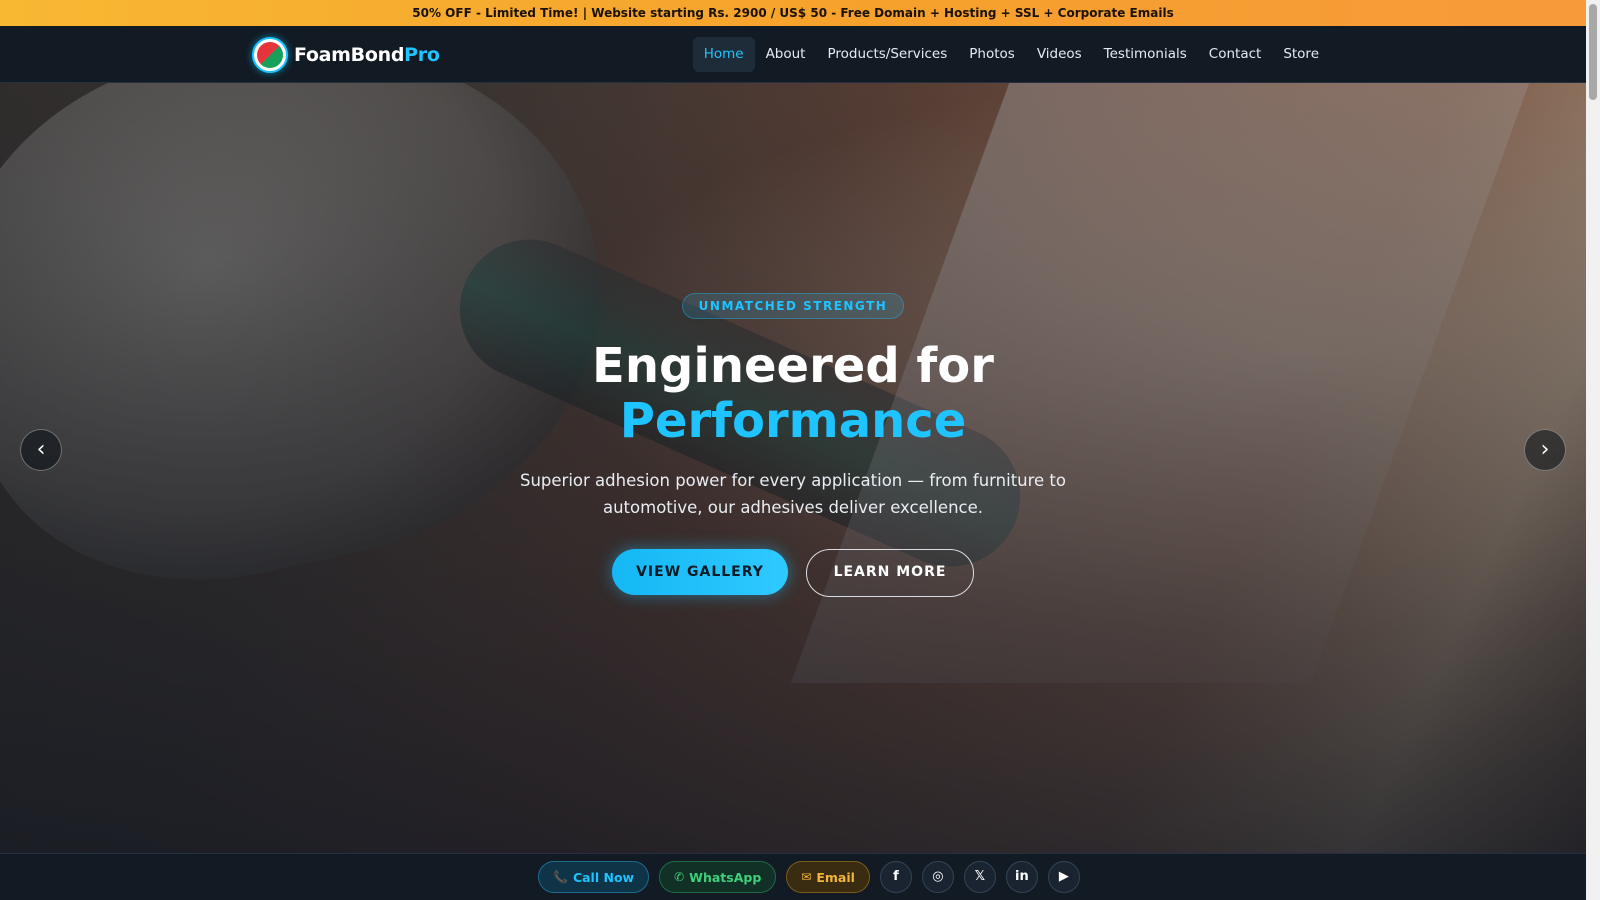  What do you see at coordinates (806, 877) in the screenshot?
I see `envelope-icon: ✉` at bounding box center [806, 877].